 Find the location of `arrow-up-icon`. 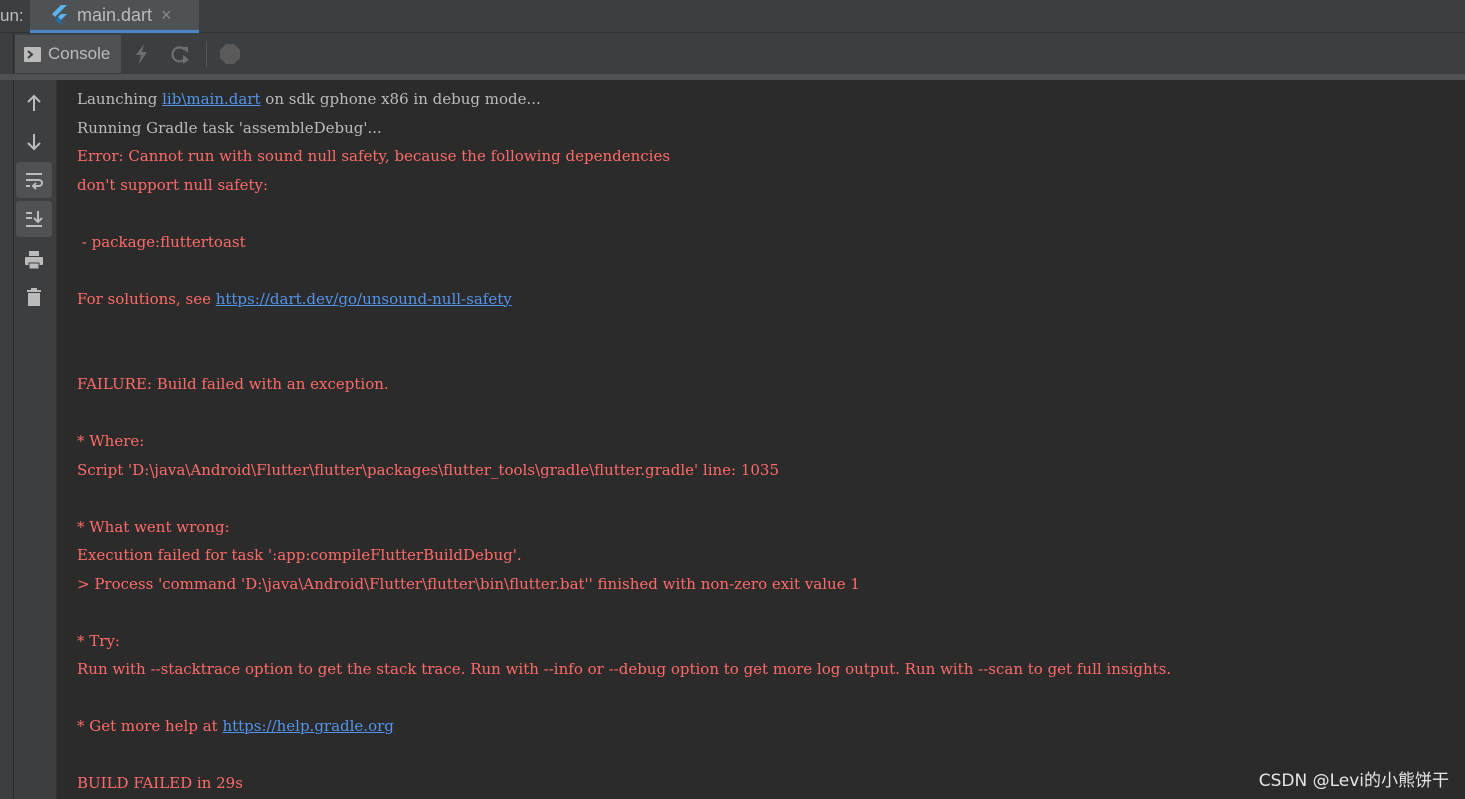

arrow-up-icon is located at coordinates (34, 102).